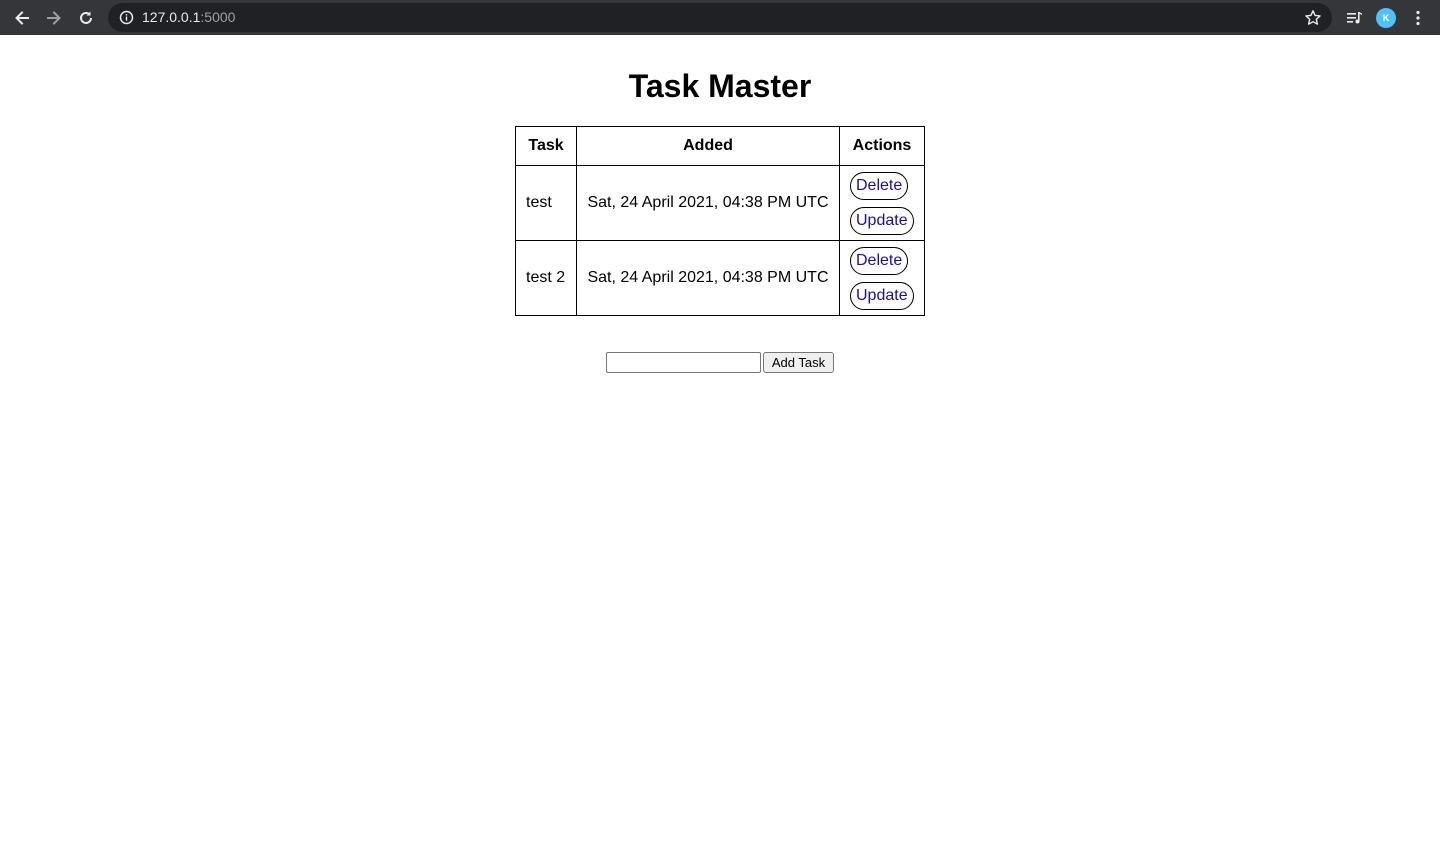 This screenshot has width=1440, height=857. I want to click on task-name-cell: test, so click(546, 203).